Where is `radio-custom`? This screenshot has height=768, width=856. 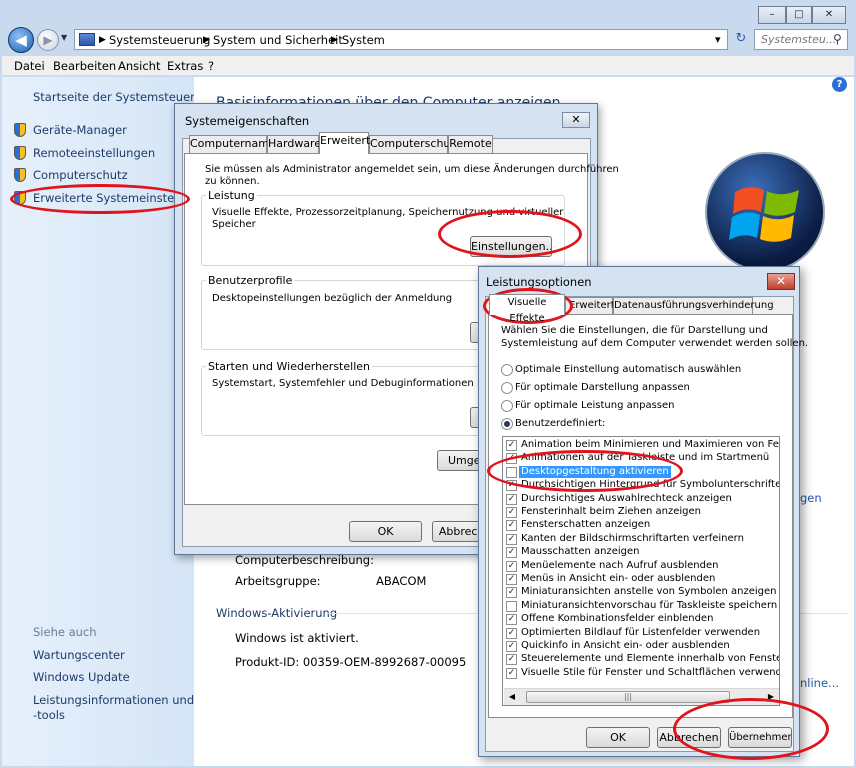 radio-custom is located at coordinates (507, 424).